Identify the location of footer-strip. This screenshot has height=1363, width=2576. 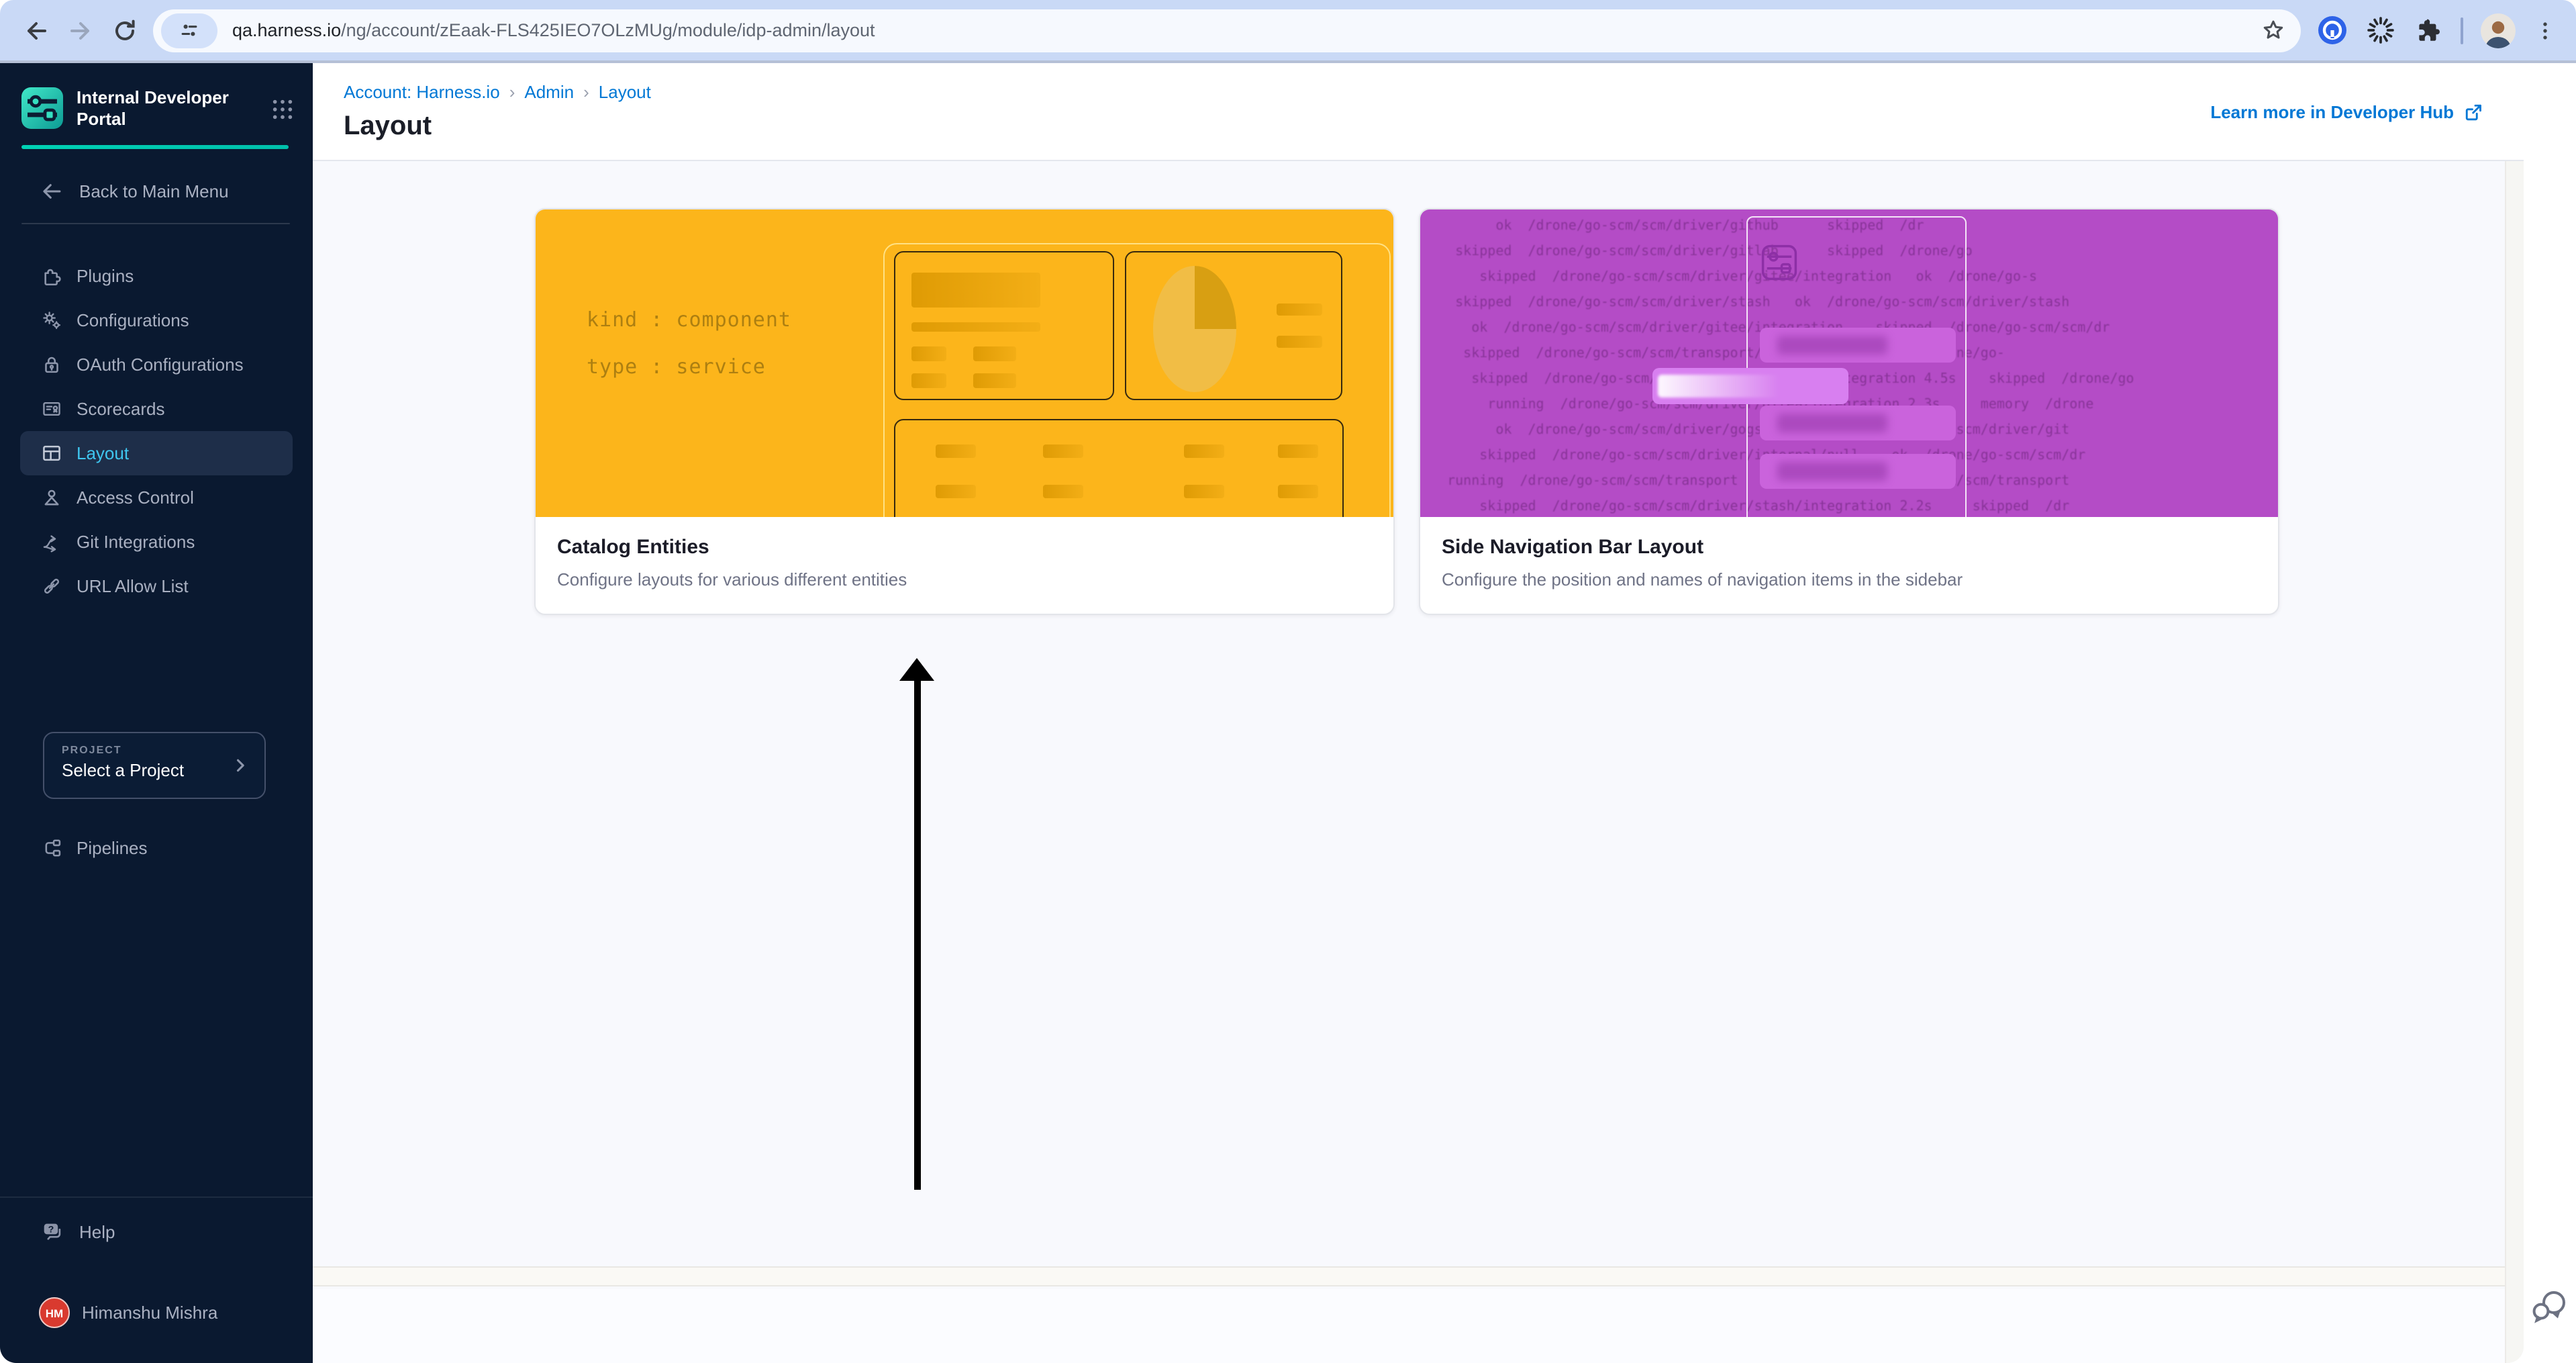
(1418, 1276).